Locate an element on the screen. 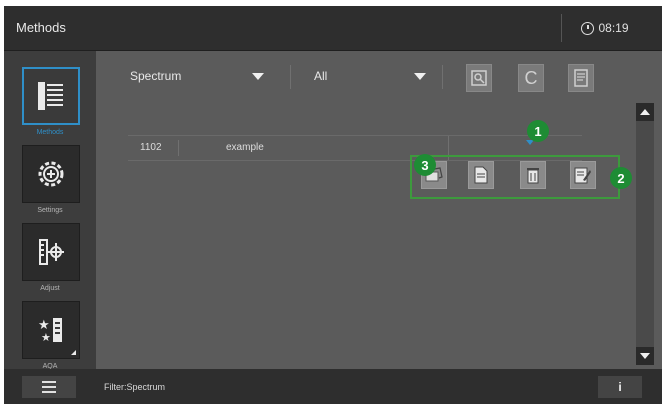  clear-icon: C is located at coordinates (531, 77).